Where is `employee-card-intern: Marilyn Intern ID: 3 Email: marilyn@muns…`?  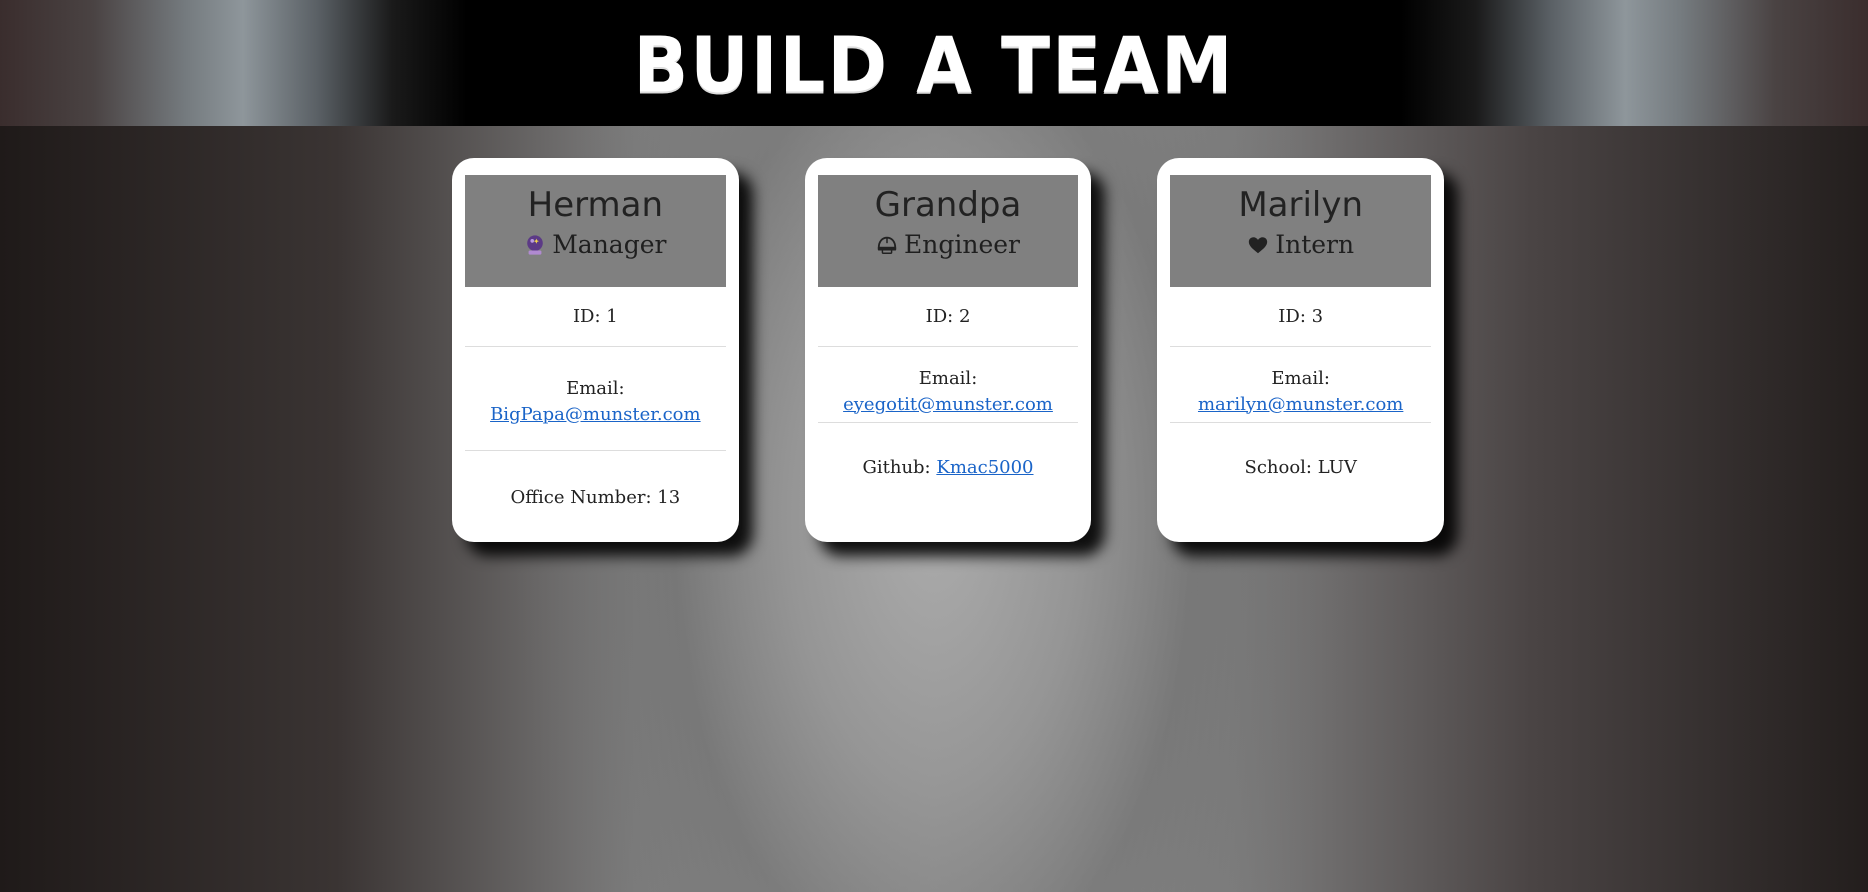 employee-card-intern: Marilyn Intern ID: 3 Email: marilyn@muns… is located at coordinates (1301, 350).